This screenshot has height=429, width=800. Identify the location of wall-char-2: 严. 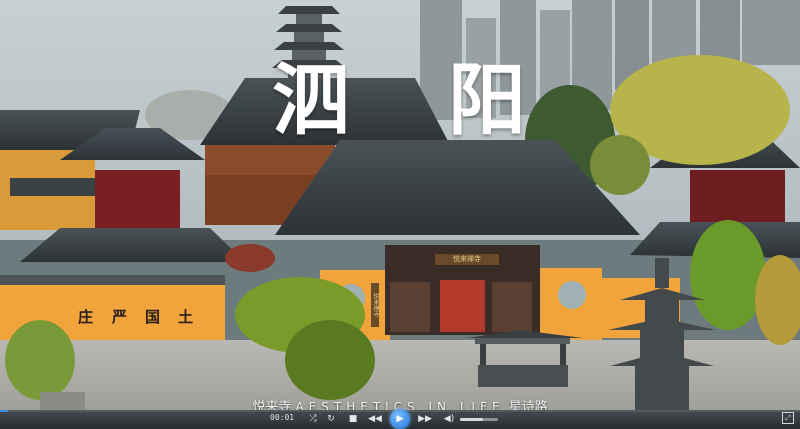
(120, 317).